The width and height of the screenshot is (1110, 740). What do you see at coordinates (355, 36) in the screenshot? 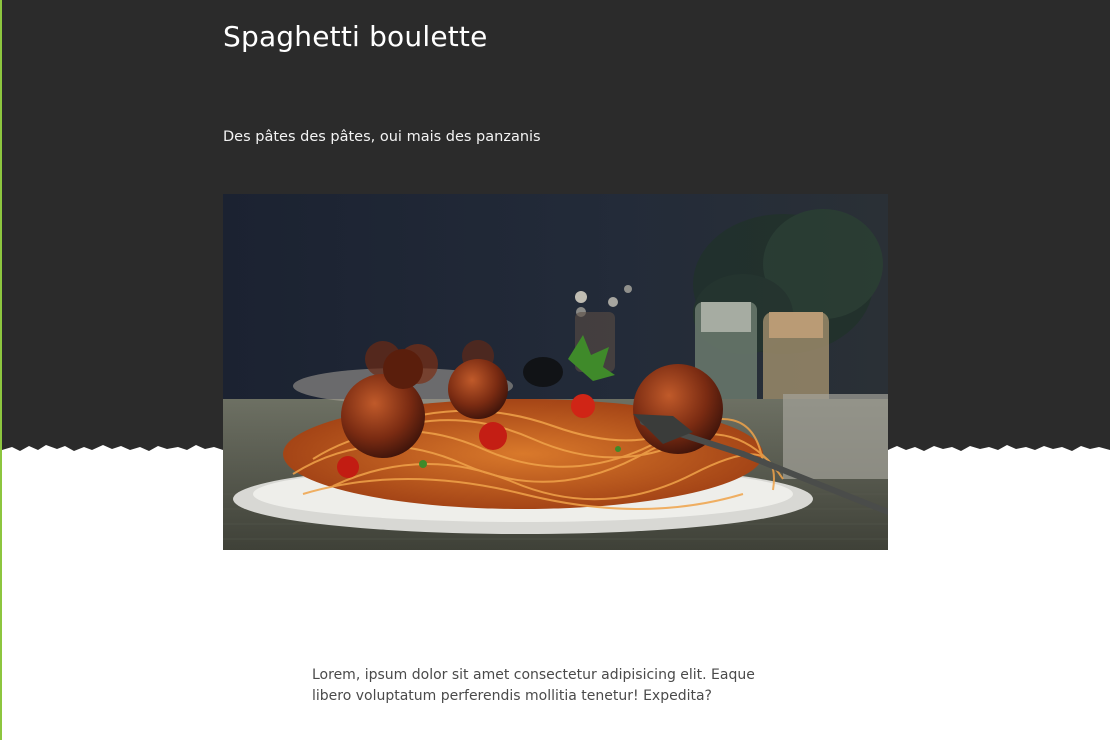
I see `page-title: Spaghetti boulette` at bounding box center [355, 36].